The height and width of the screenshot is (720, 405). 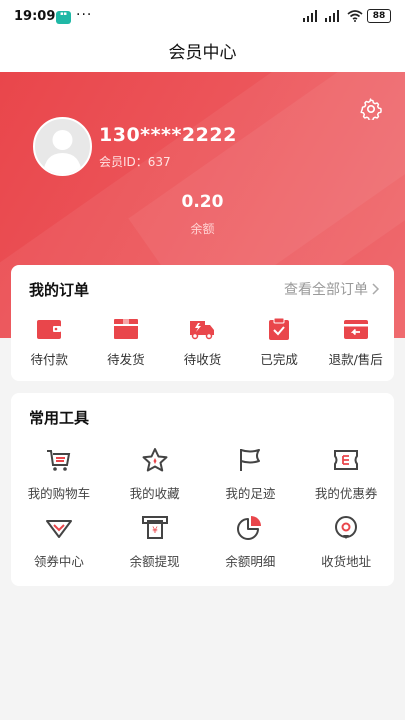 I want to click on atm-icon: ¥, so click(x=154, y=527).